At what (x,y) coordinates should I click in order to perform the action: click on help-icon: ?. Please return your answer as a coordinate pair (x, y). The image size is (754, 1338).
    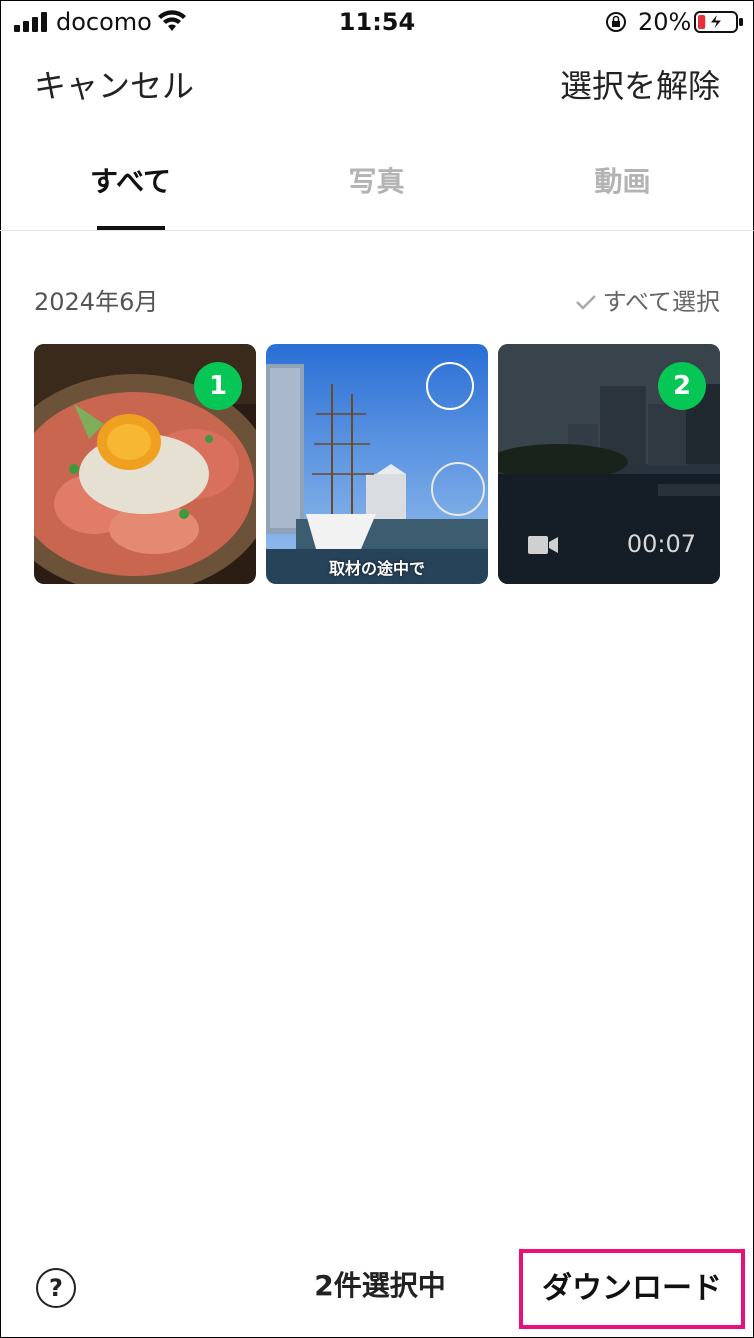
    Looking at the image, I should click on (56, 1288).